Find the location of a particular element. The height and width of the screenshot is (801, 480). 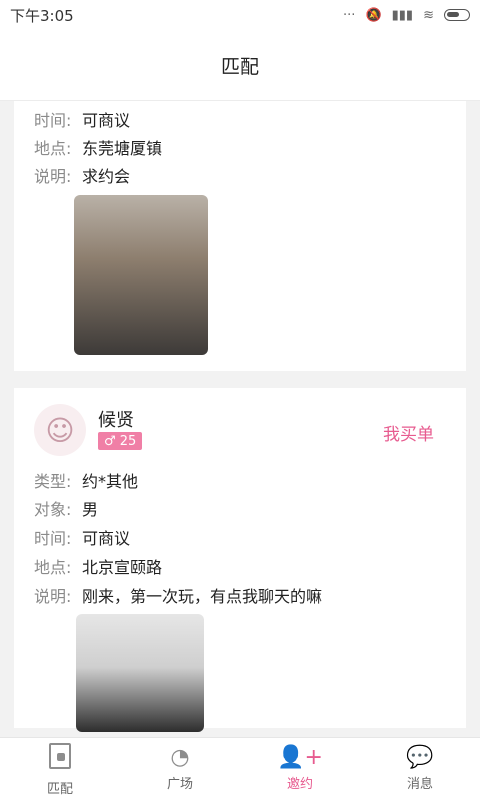

status-bar: 下午3:05 ··· 🔕 ▮▮▮ ≋ is located at coordinates (240, 15).